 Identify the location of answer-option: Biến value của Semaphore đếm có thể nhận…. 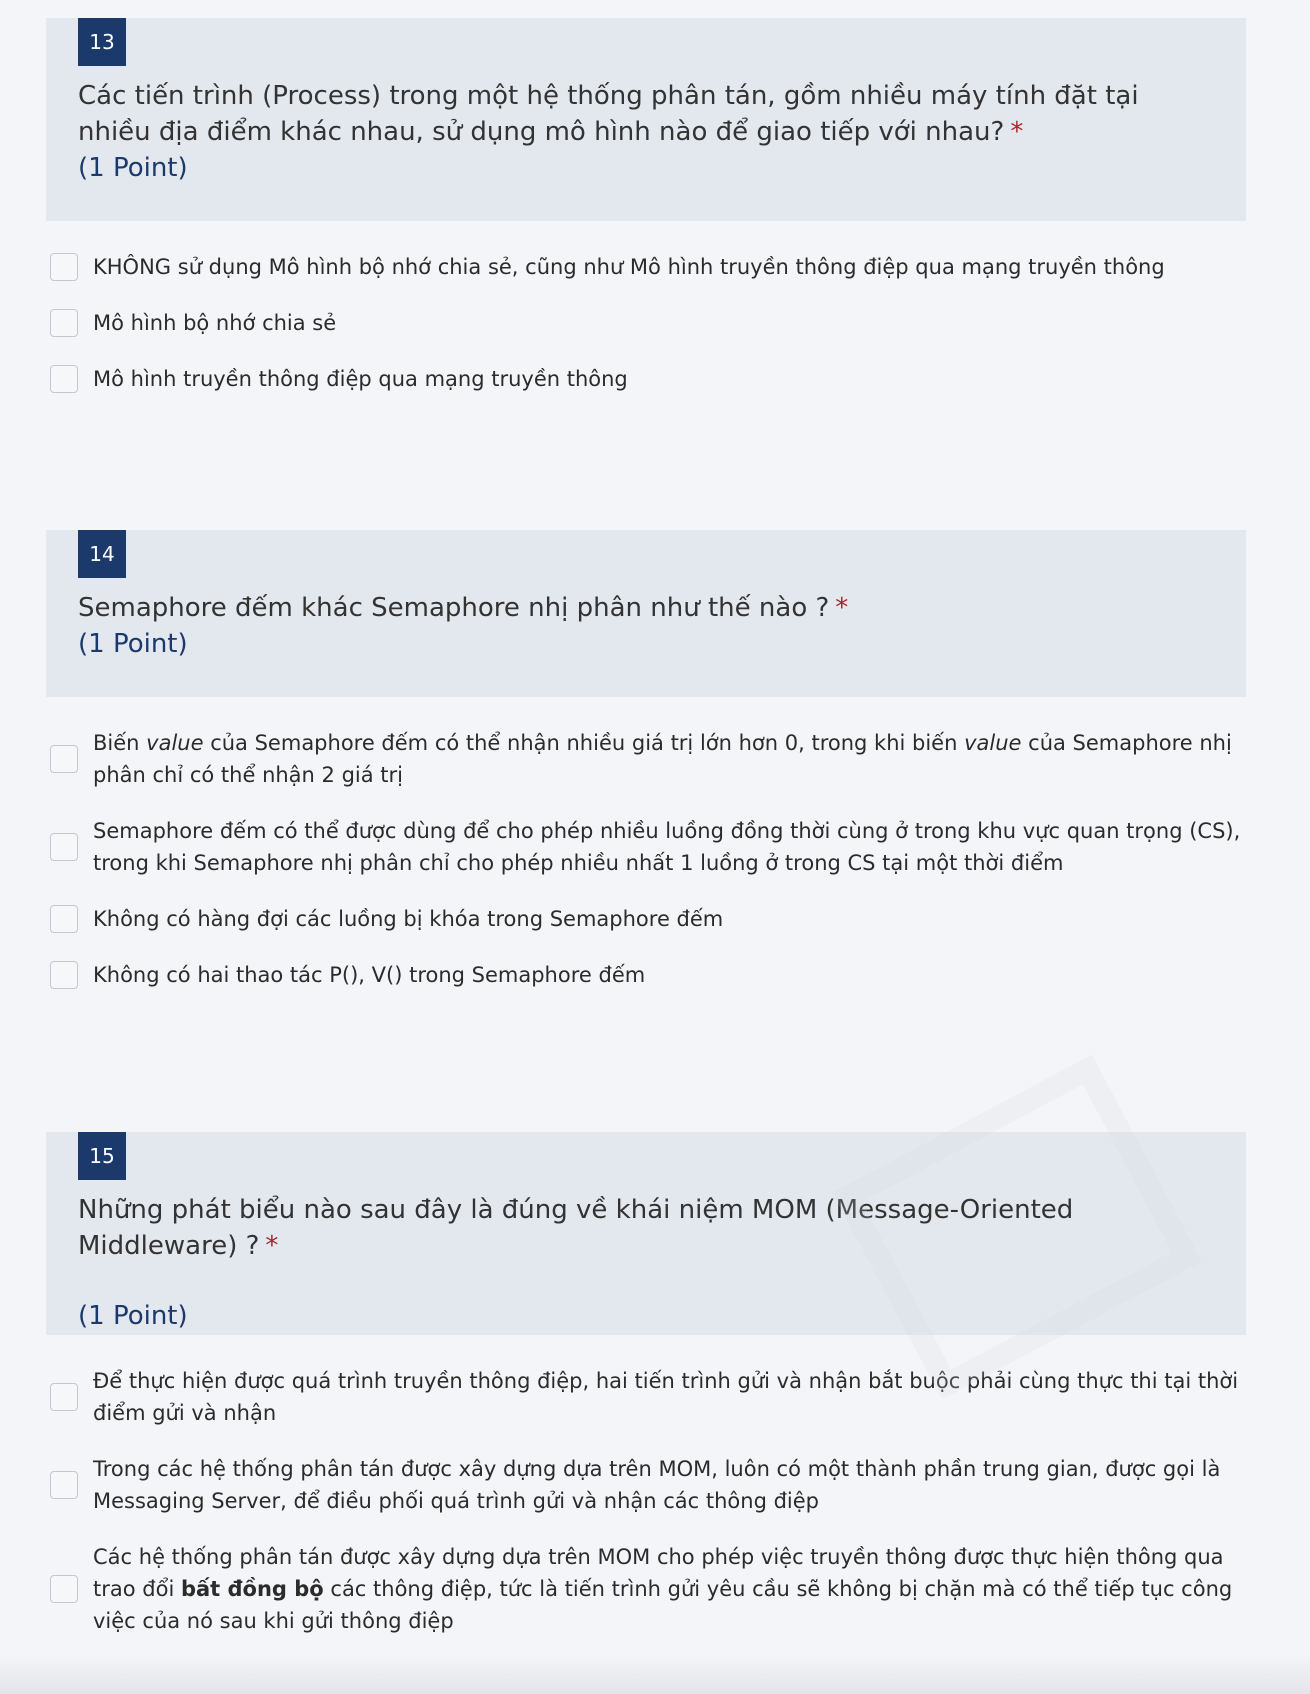
(646, 759).